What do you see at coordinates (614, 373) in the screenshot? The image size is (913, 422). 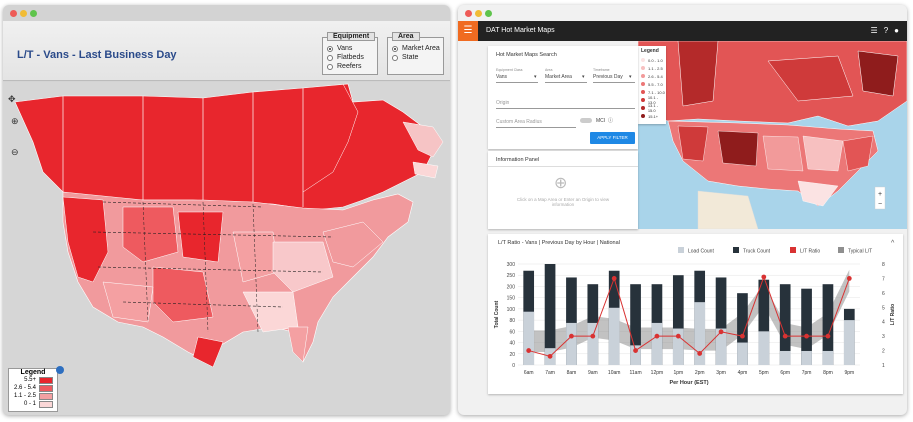 I see `x-tick-label: 10am` at bounding box center [614, 373].